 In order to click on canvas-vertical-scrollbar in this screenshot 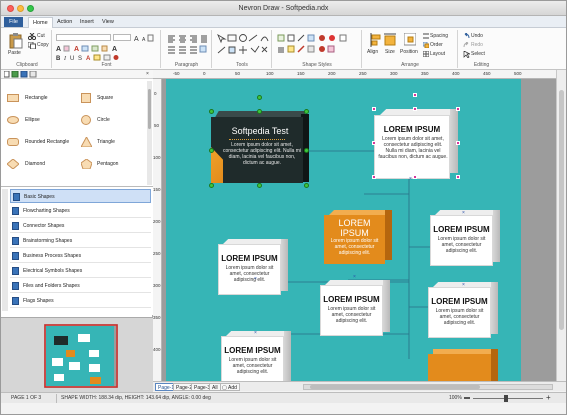, I will do `click(561, 225)`.